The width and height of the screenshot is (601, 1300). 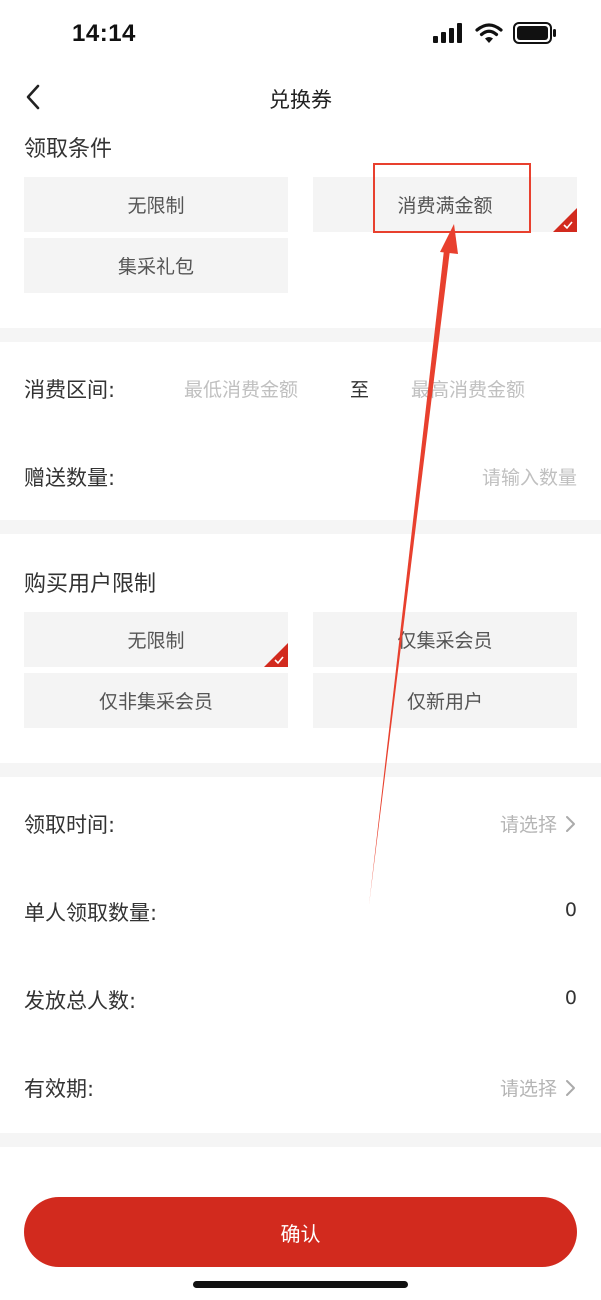 I want to click on wifi-icon, so click(x=489, y=32).